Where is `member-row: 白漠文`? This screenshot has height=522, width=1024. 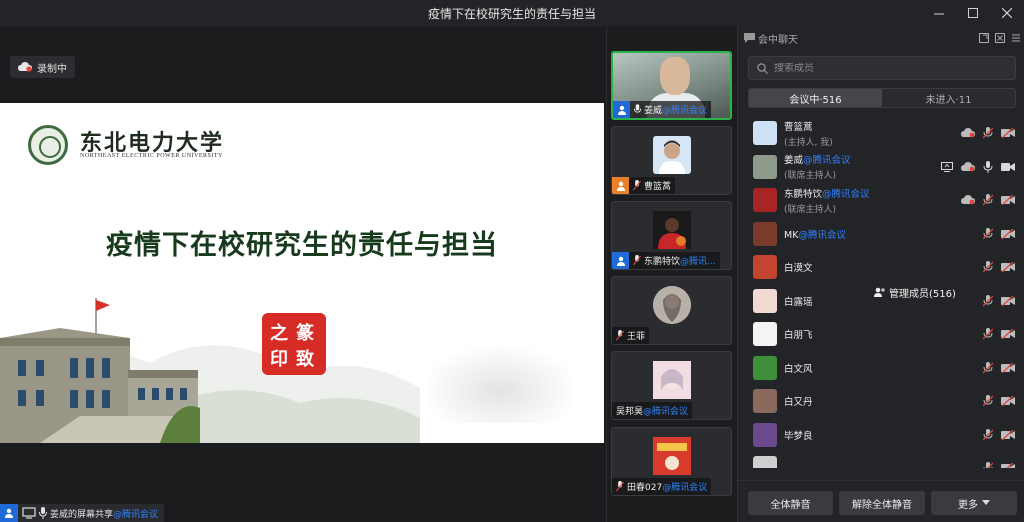
member-row: 白漠文 is located at coordinates (881, 267).